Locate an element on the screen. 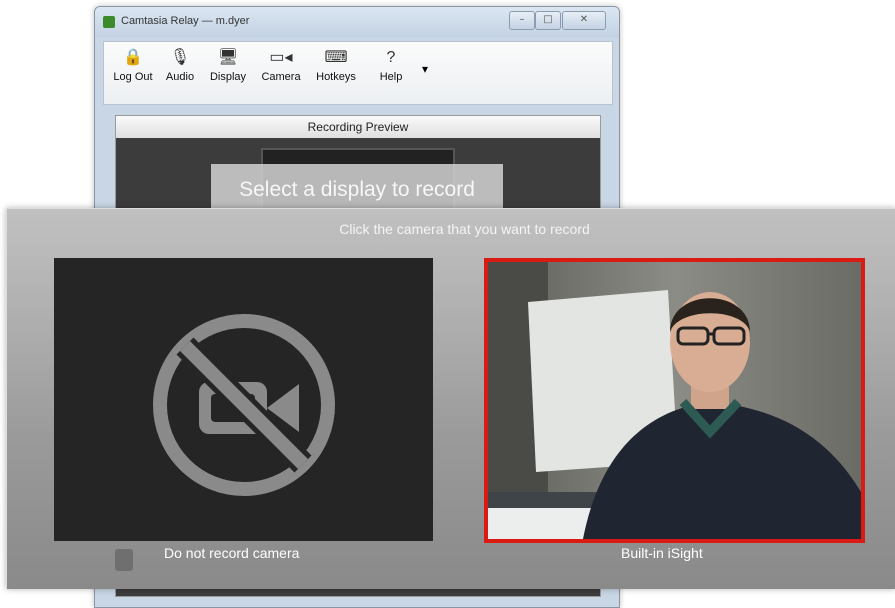 Image resolution: width=895 pixels, height=608 pixels. bottom-status-icon is located at coordinates (124, 560).